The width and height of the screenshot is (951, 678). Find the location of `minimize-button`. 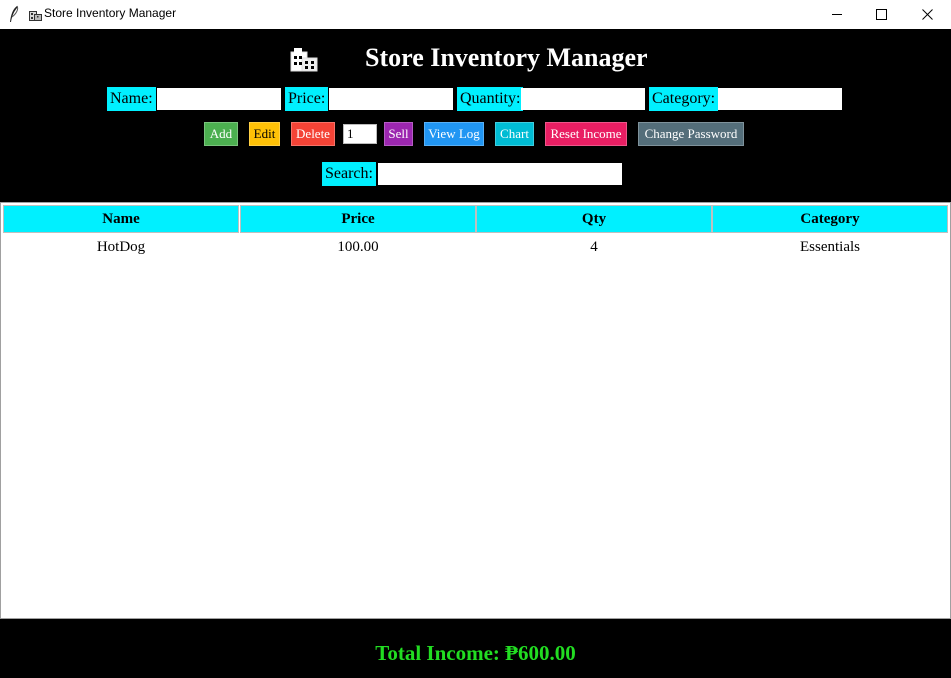

minimize-button is located at coordinates (837, 14).